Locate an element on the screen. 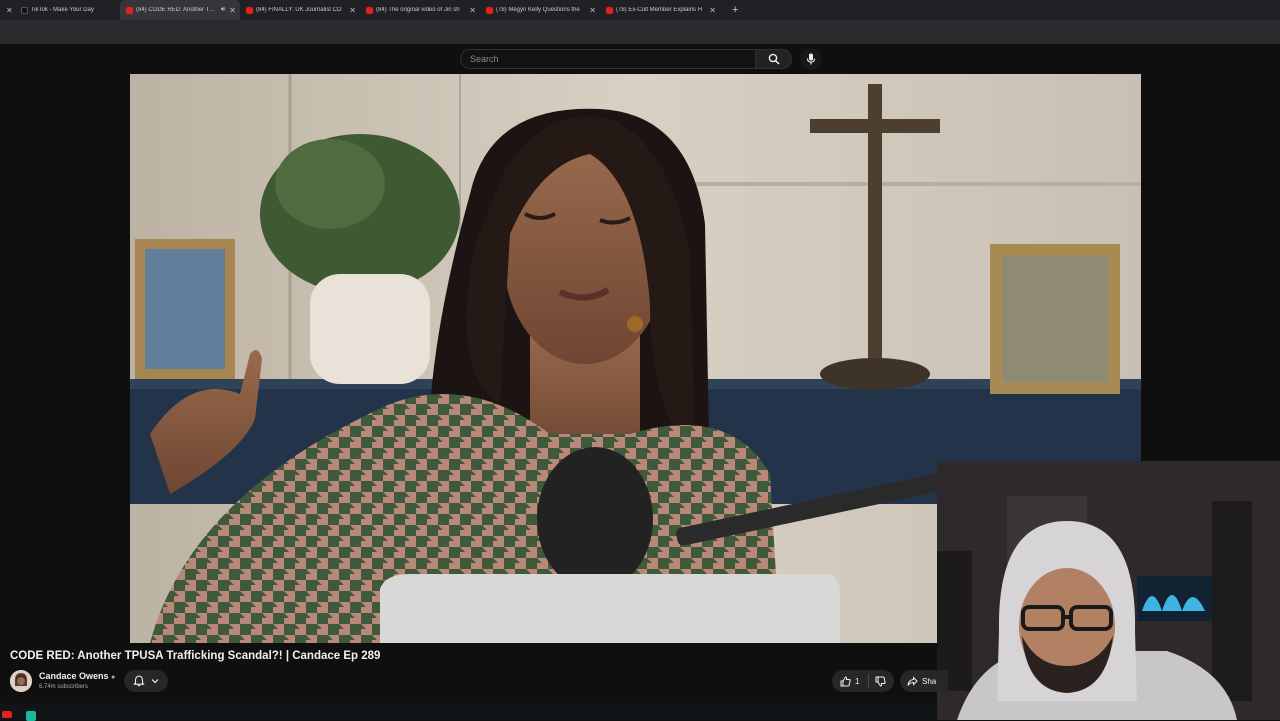 Image resolution: width=1280 pixels, height=721 pixels. subscriber-count: 6.74m subscribers is located at coordinates (64, 687).